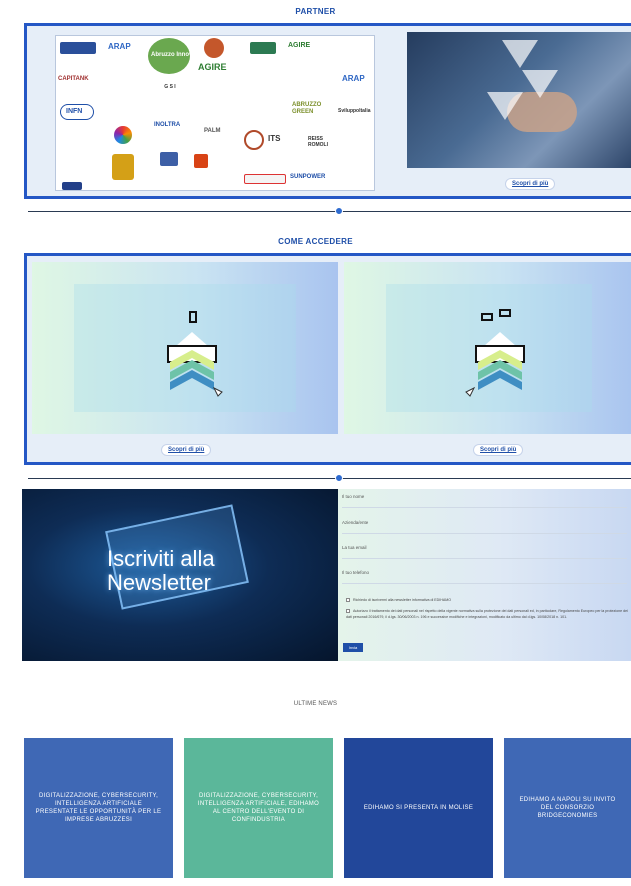  I want to click on partner-logo-abruzzo-green: ABRUZZO GREEN, so click(307, 108).